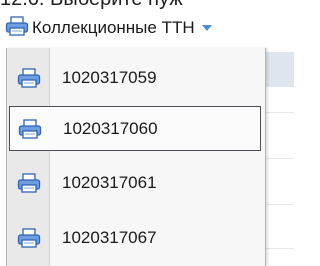  I want to click on menu-item-label: 1020317061, so click(109, 182).